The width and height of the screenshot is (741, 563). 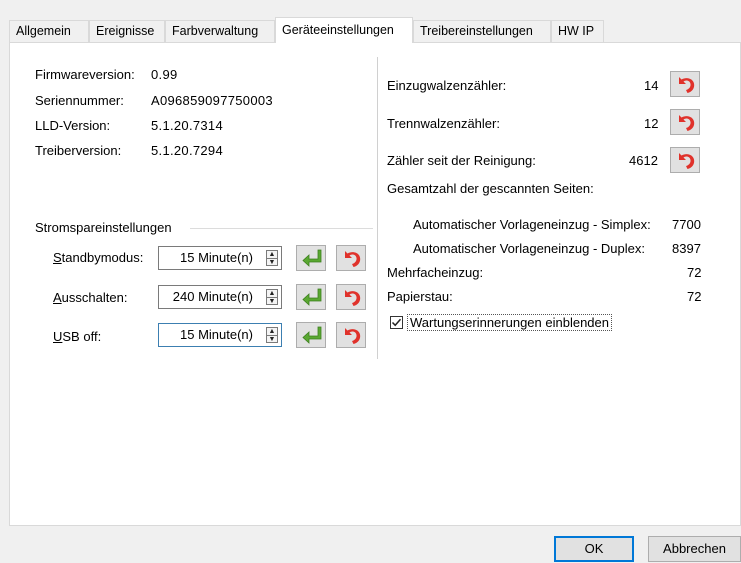 What do you see at coordinates (694, 296) in the screenshot?
I see `paper-jam-value: 72` at bounding box center [694, 296].